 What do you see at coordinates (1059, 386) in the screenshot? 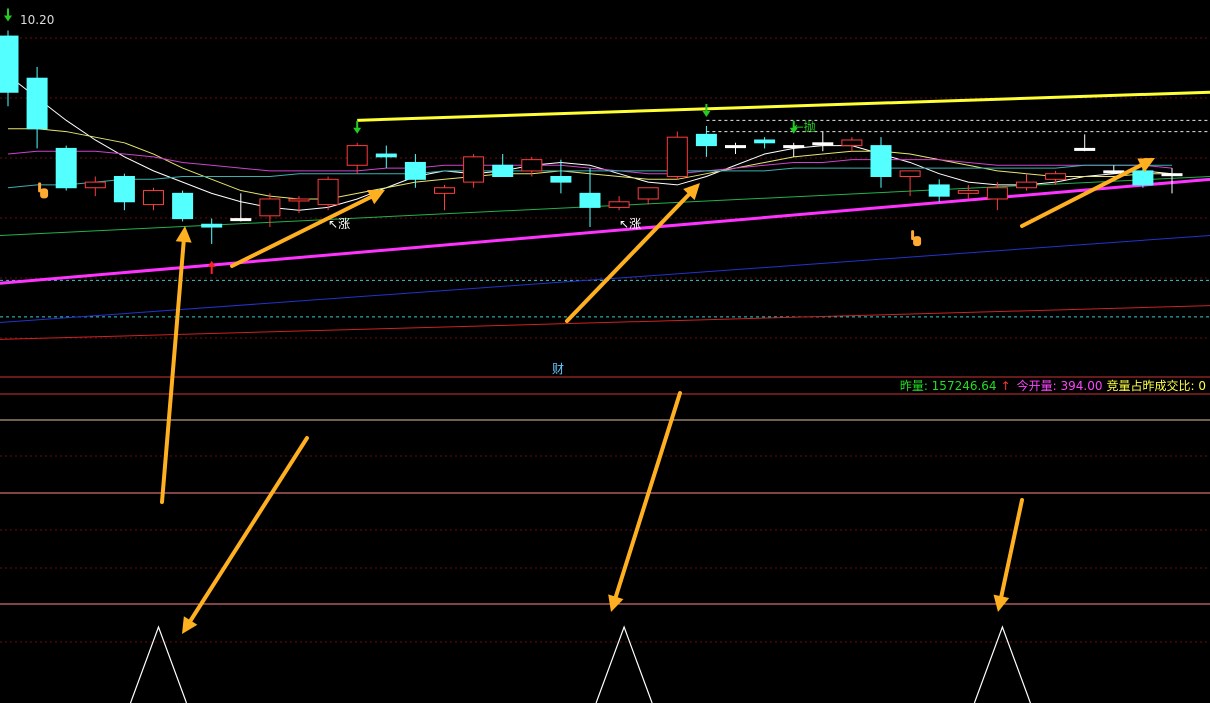
I see `volume-info-item: 今开量: 394.00` at bounding box center [1059, 386].